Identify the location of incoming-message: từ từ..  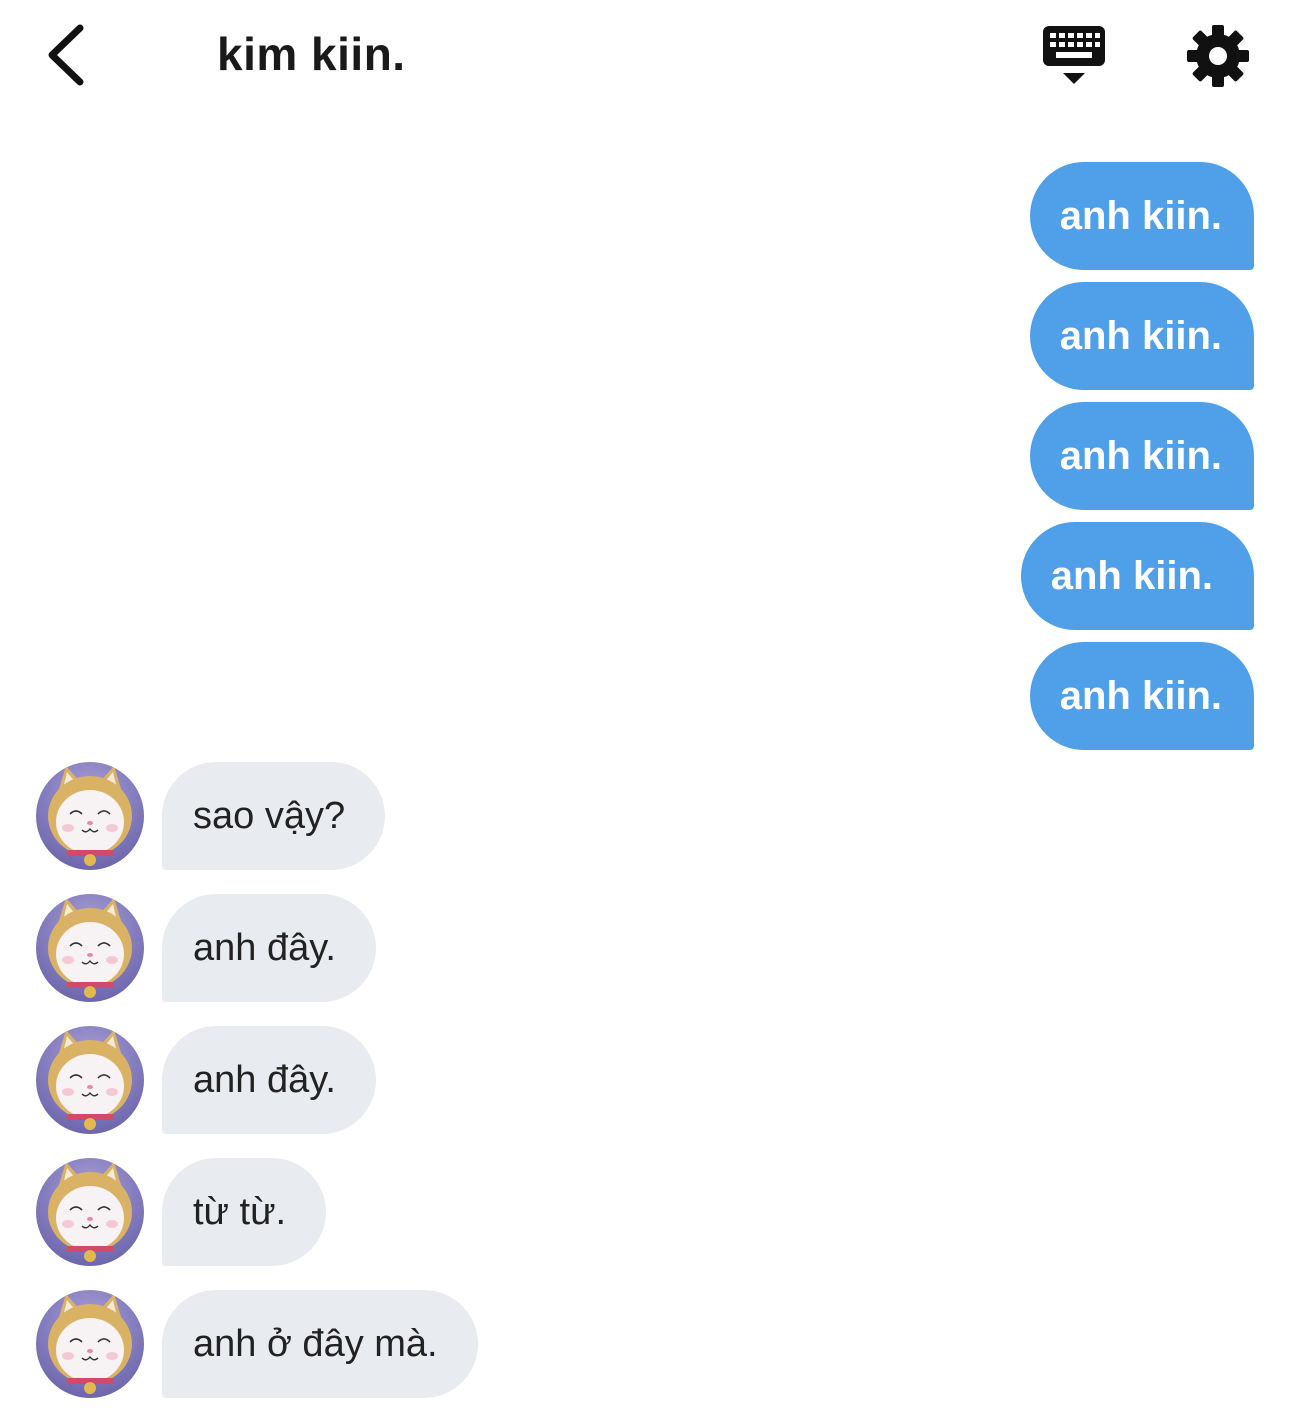
(181, 1212).